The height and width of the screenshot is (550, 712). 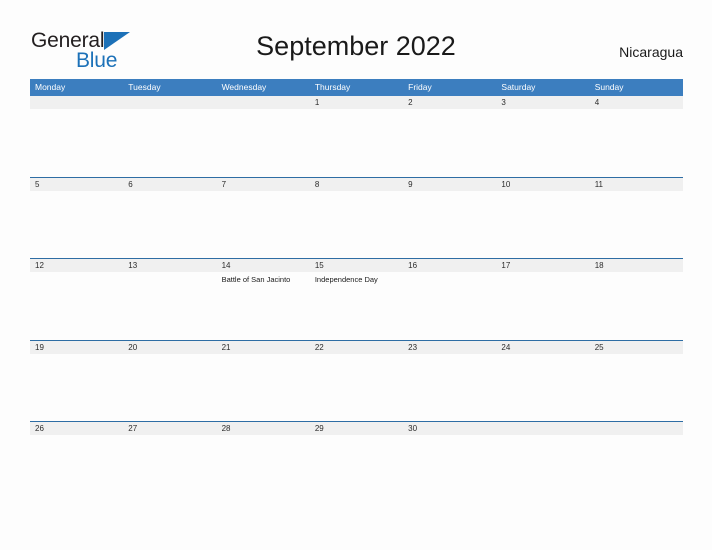 What do you see at coordinates (133, 347) in the screenshot?
I see `day-number: 20` at bounding box center [133, 347].